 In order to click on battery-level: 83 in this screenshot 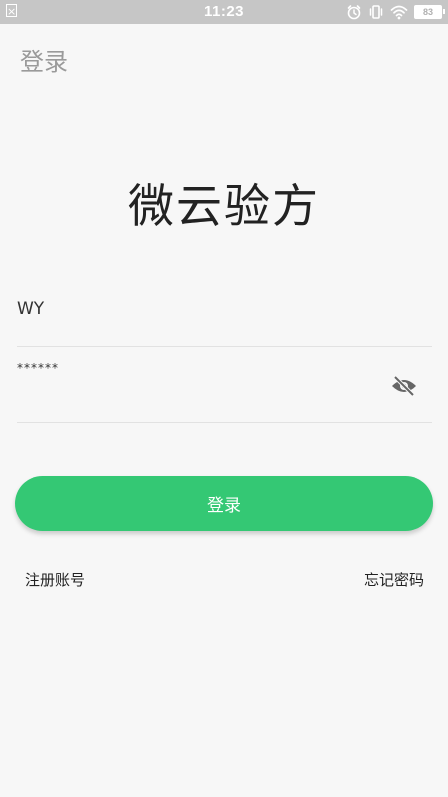, I will do `click(427, 11)`.